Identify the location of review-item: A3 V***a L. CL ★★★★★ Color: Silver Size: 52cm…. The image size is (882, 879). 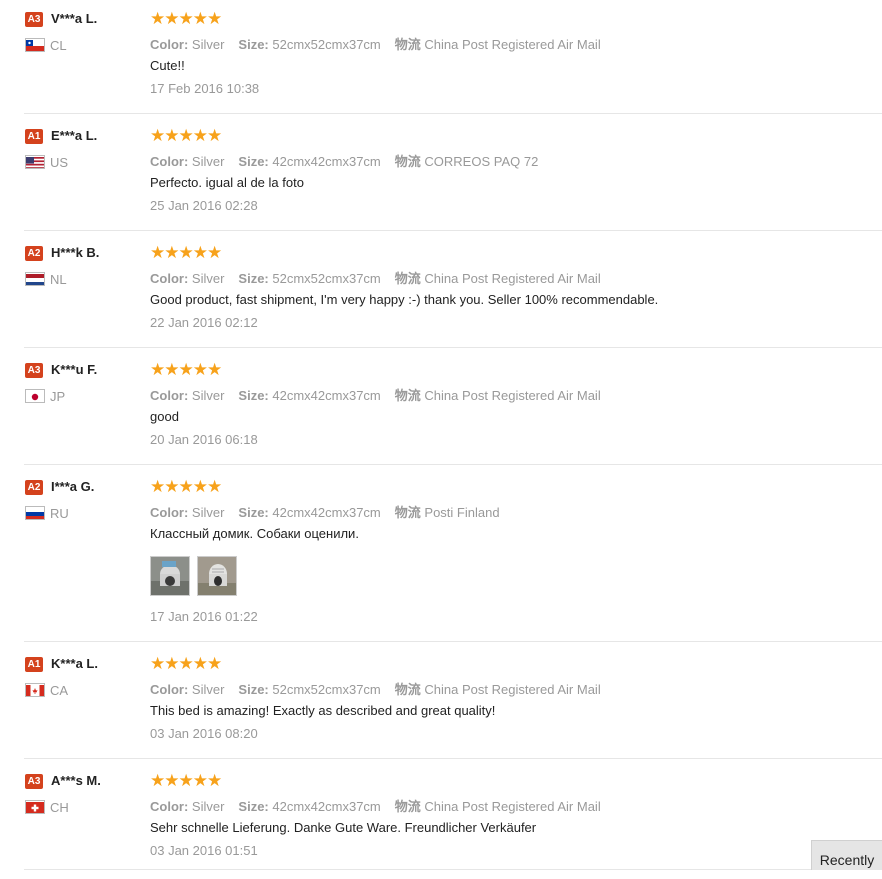
(441, 57).